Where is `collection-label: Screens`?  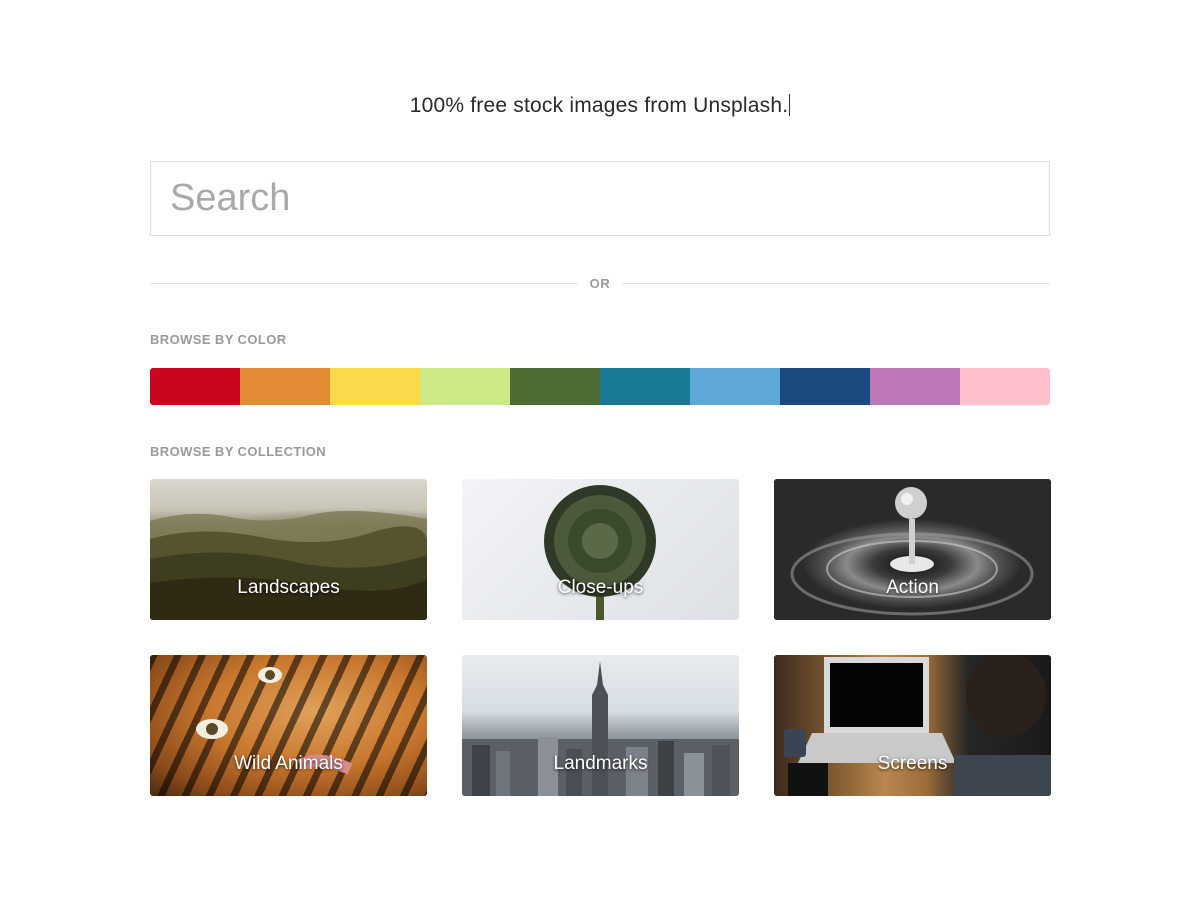 collection-label: Screens is located at coordinates (912, 763).